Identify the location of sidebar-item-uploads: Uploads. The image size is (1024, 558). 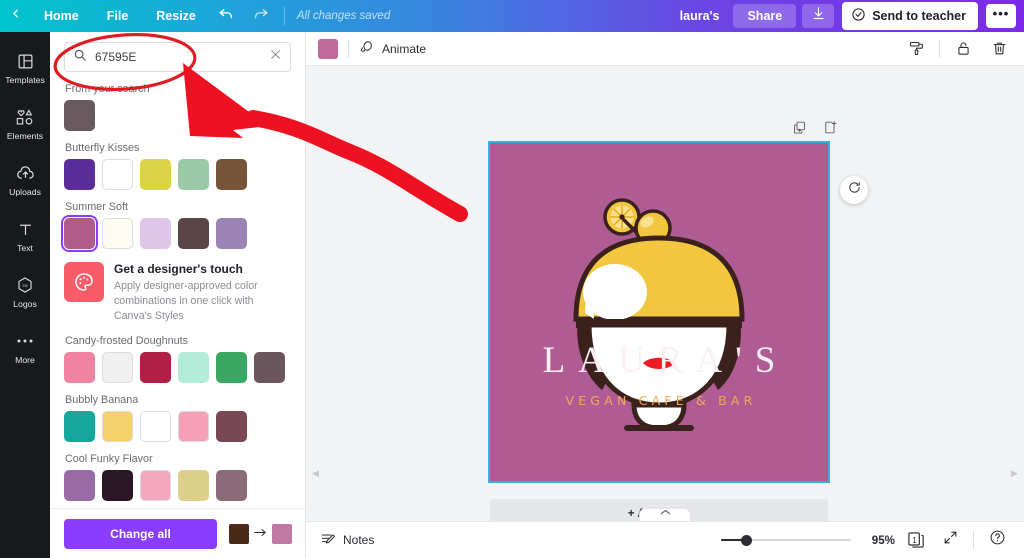
(25, 180).